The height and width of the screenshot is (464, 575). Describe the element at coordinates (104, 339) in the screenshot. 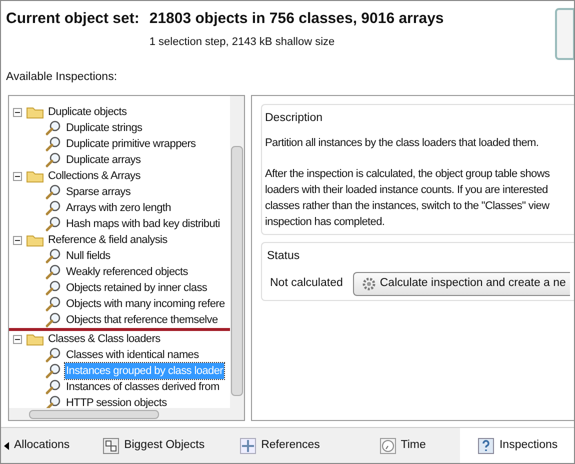

I see `tree-group-label: Classes & Class loaders` at that location.